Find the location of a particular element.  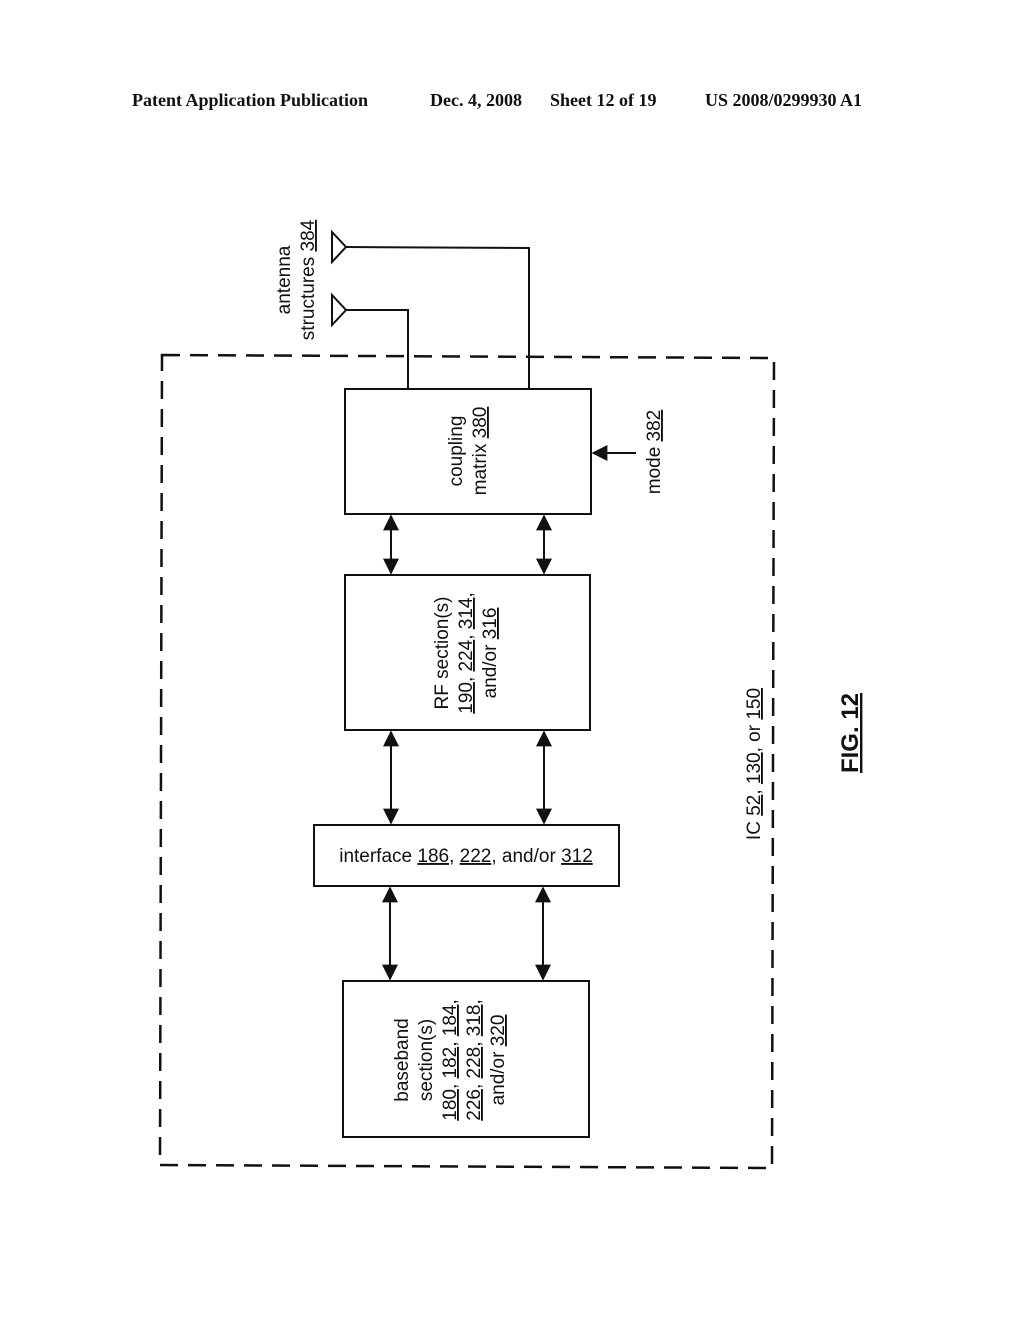

svg-text: 226, 228, 318, is located at coordinates (474, 1060).